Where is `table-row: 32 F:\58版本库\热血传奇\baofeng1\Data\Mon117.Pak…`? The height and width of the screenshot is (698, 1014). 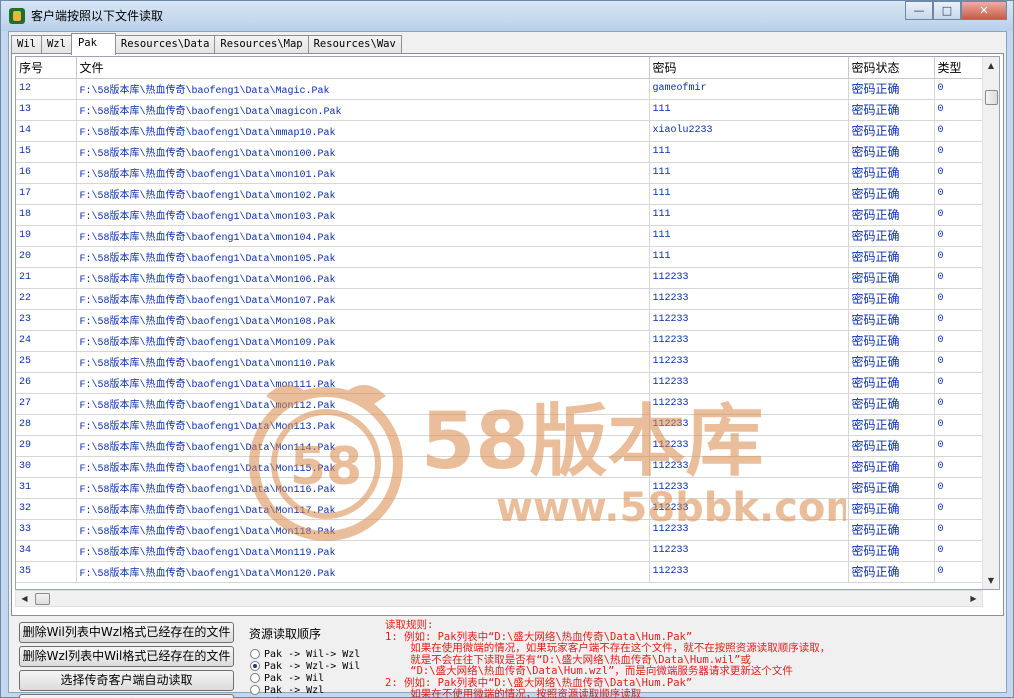
table-row: 32 F:\58版本库\热血传奇\baofeng1\Data\Mon117.Pak… is located at coordinates (504, 509).